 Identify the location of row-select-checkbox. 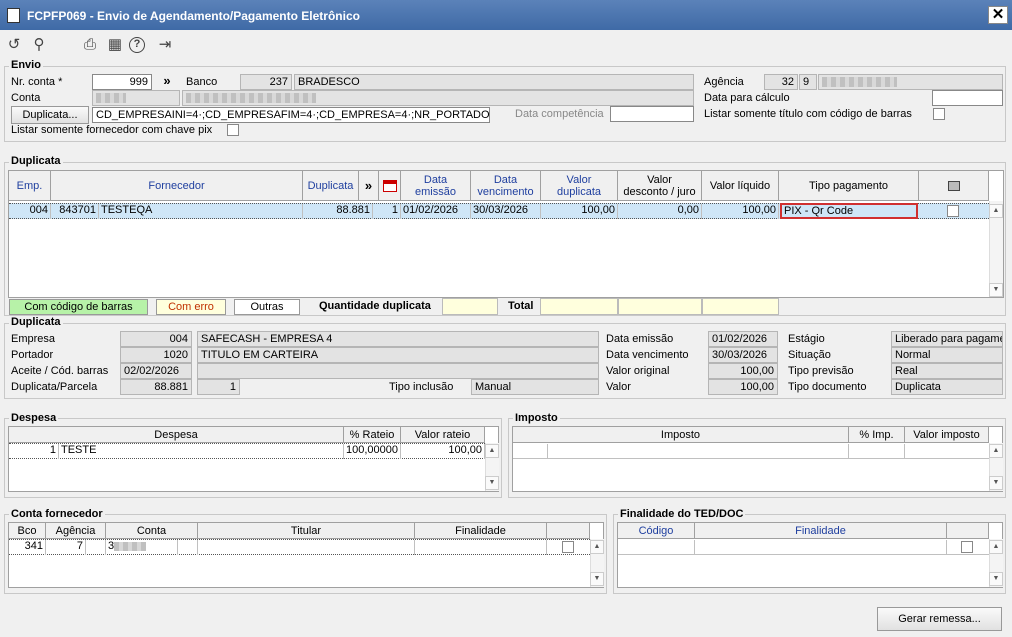
(953, 211).